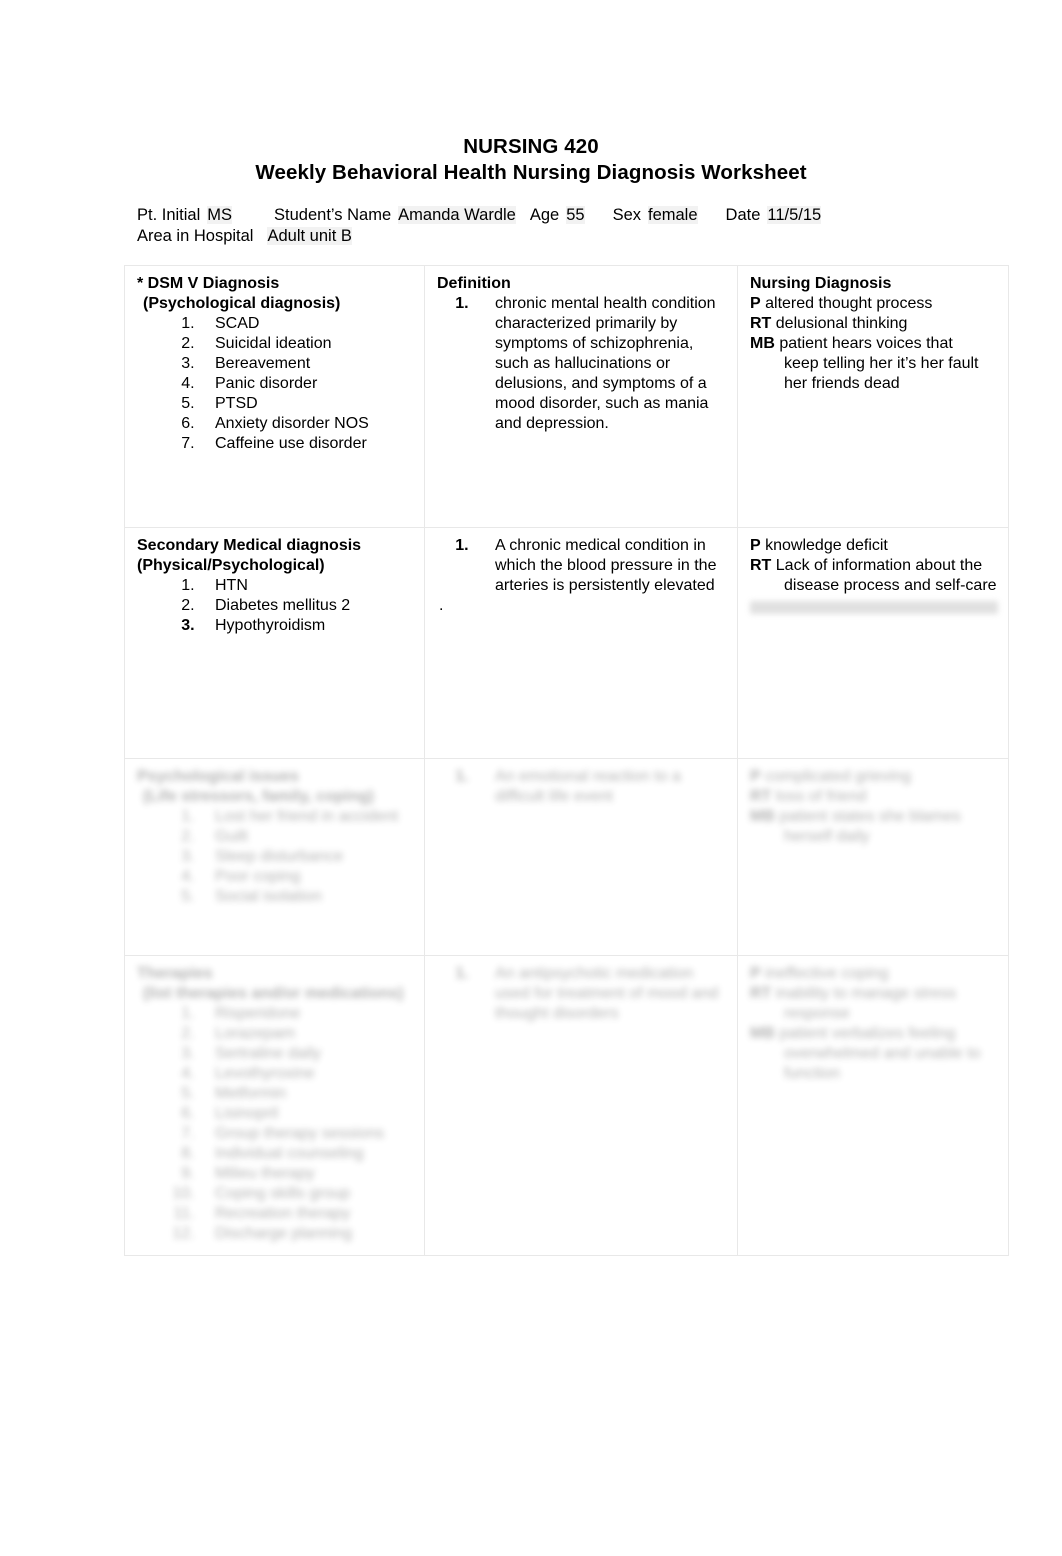 The height and width of the screenshot is (1556, 1062). I want to click on mb-continuation-2: her friends dead, so click(842, 383).